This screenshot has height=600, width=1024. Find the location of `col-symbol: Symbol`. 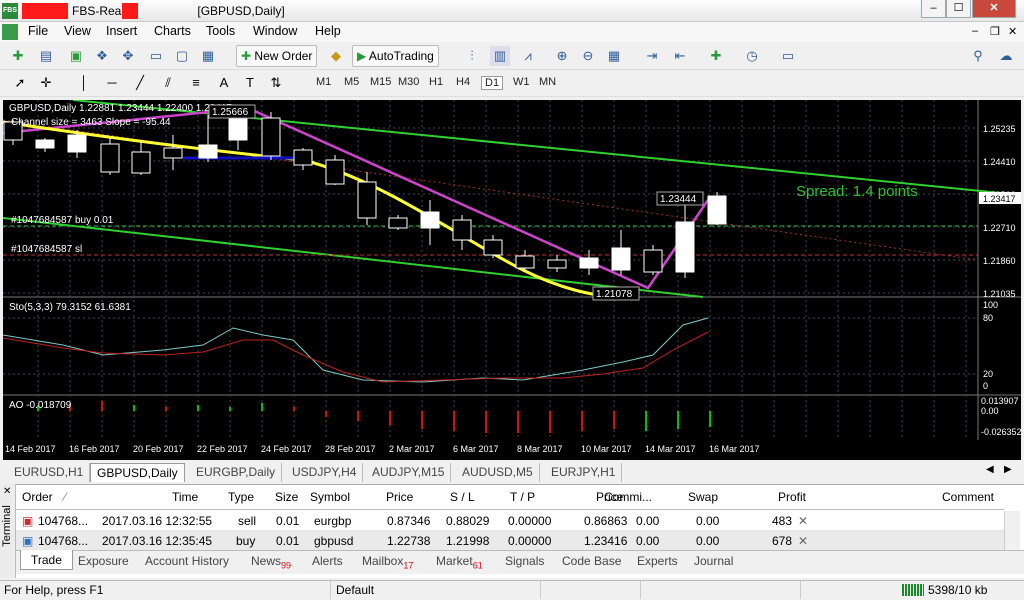

col-symbol: Symbol is located at coordinates (330, 497).